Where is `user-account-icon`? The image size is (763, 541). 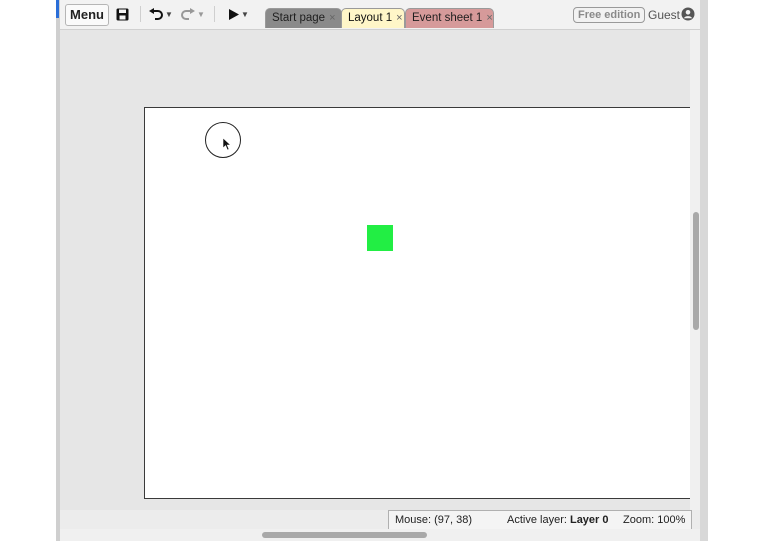 user-account-icon is located at coordinates (688, 15).